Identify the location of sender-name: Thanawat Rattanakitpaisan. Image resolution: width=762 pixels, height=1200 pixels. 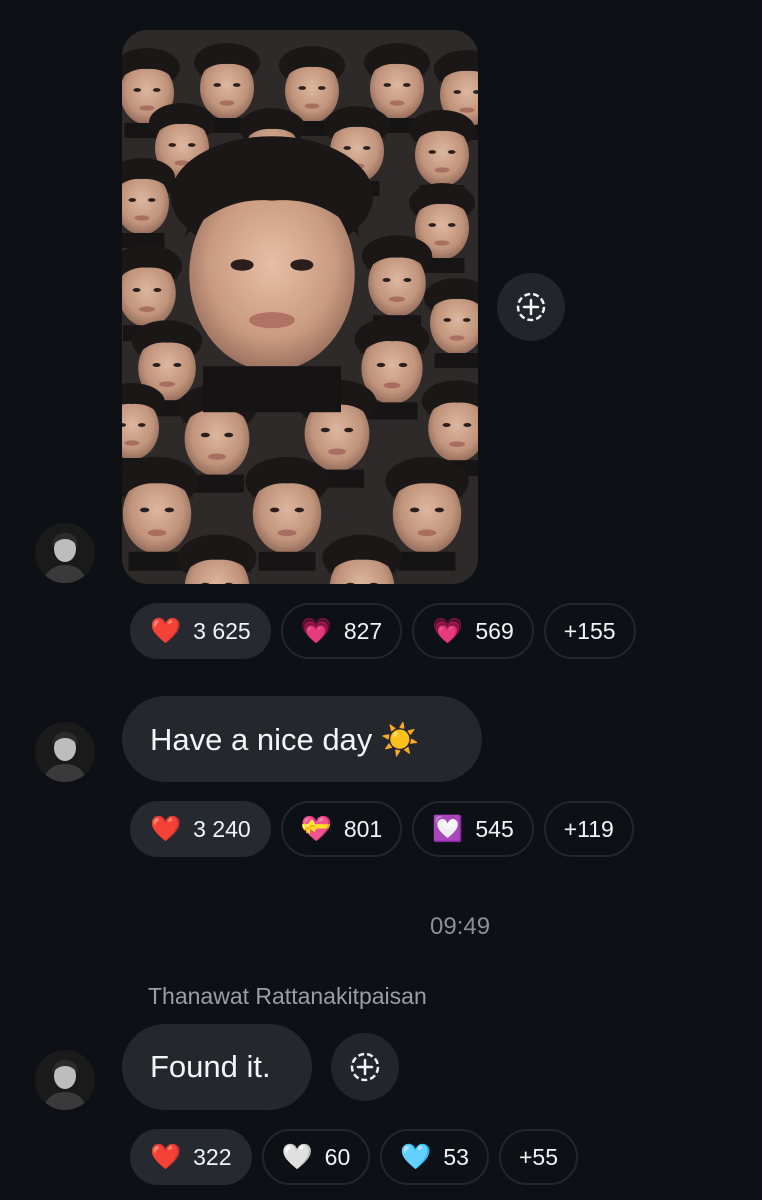
(287, 996).